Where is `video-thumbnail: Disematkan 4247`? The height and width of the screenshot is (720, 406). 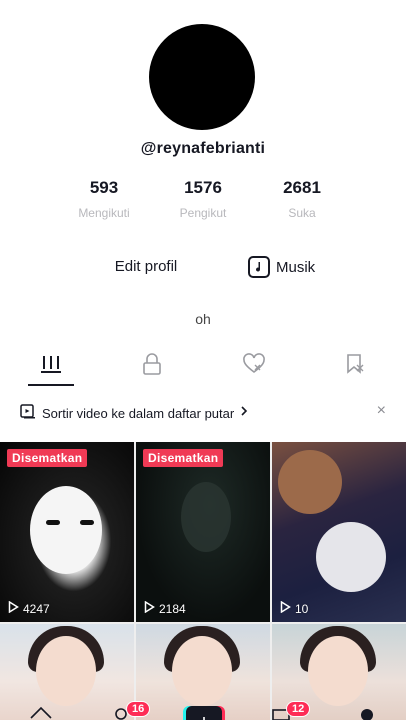 video-thumbnail: Disematkan 4247 is located at coordinates (67, 532).